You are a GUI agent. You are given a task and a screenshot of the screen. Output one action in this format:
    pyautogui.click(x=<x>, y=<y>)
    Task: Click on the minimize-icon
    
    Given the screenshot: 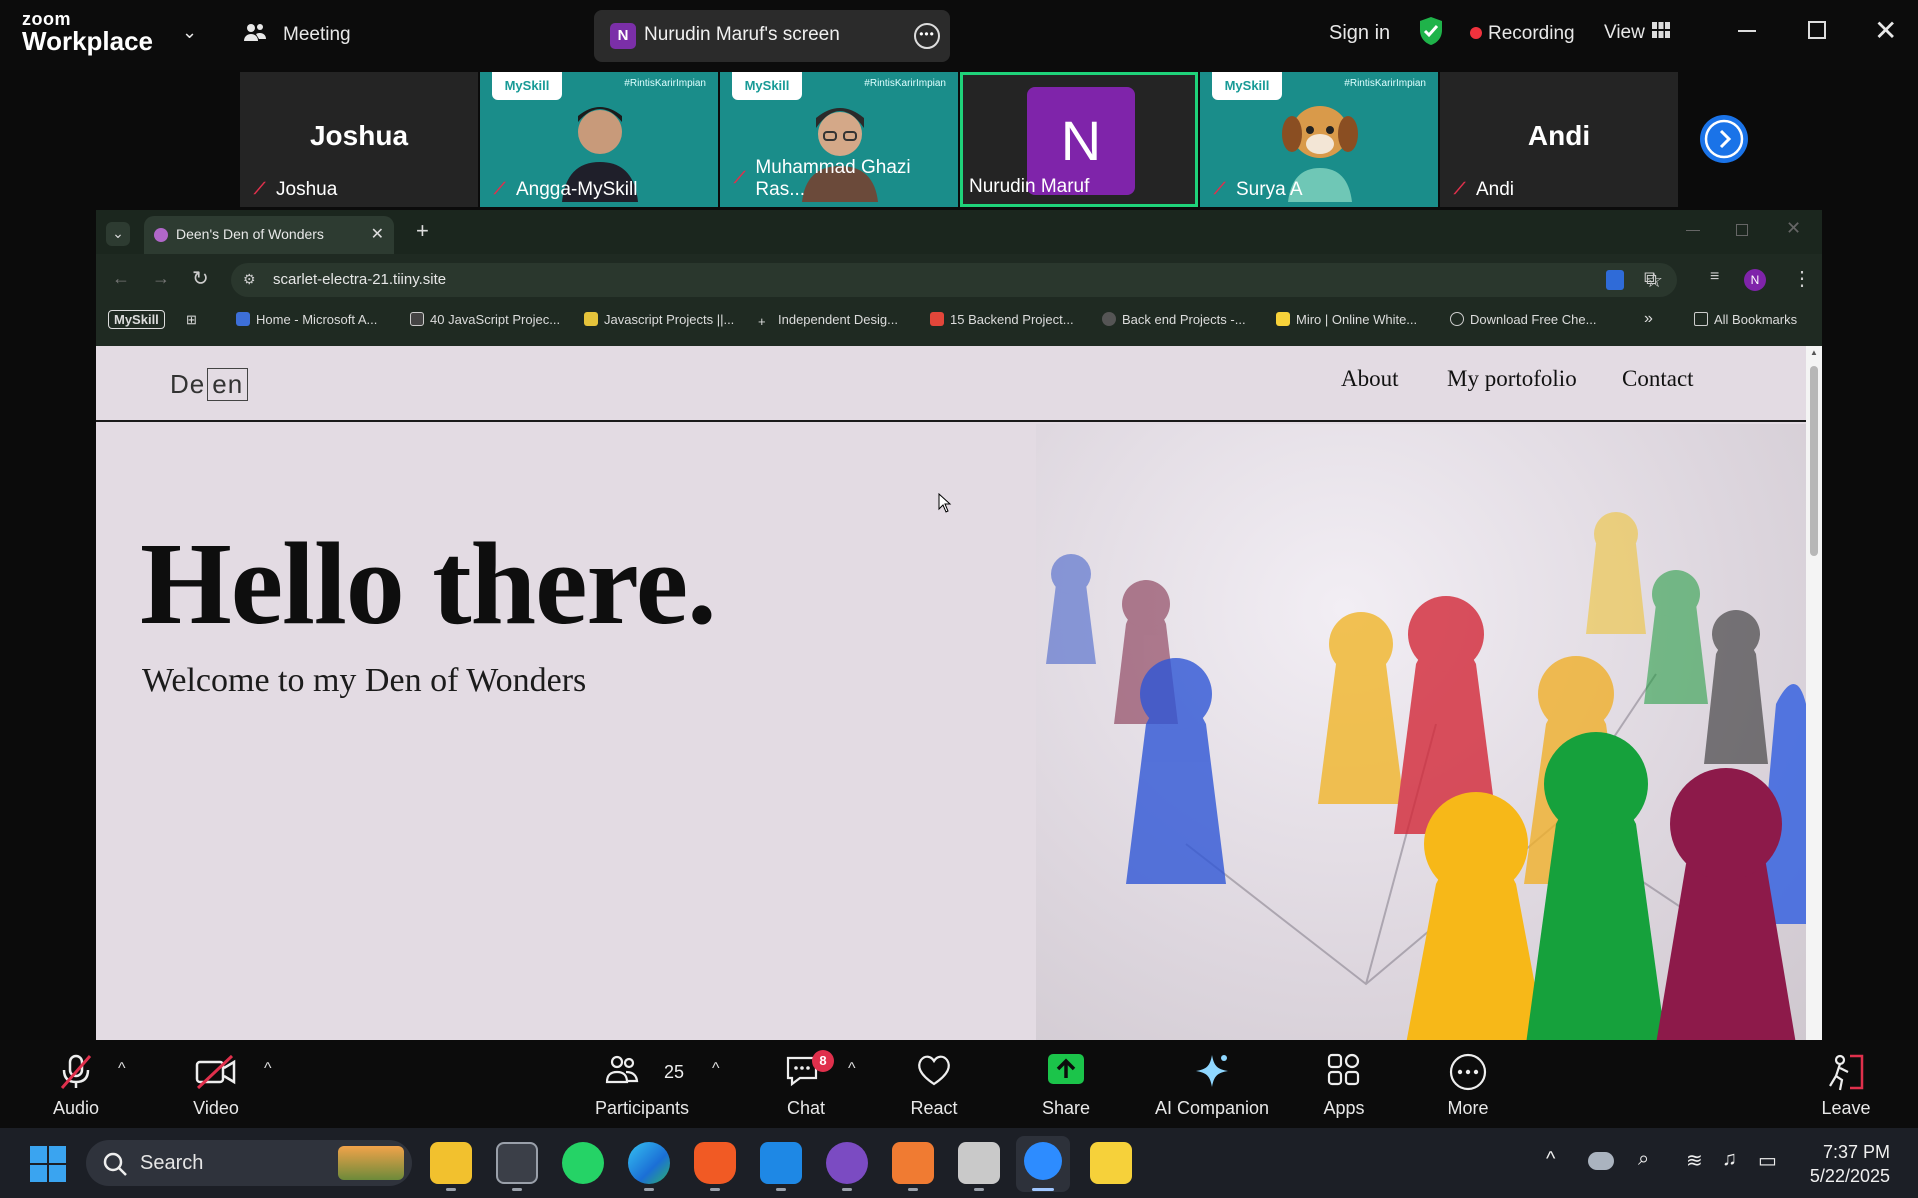 What is the action you would take?
    pyautogui.click(x=1747, y=31)
    